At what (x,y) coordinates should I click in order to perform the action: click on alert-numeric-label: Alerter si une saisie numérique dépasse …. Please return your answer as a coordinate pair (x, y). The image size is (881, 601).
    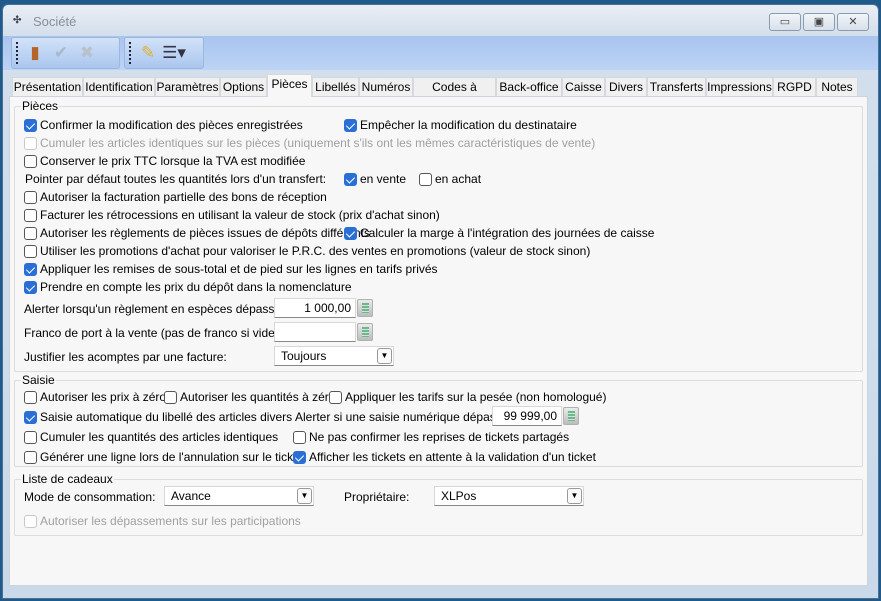
    Looking at the image, I should click on (405, 417).